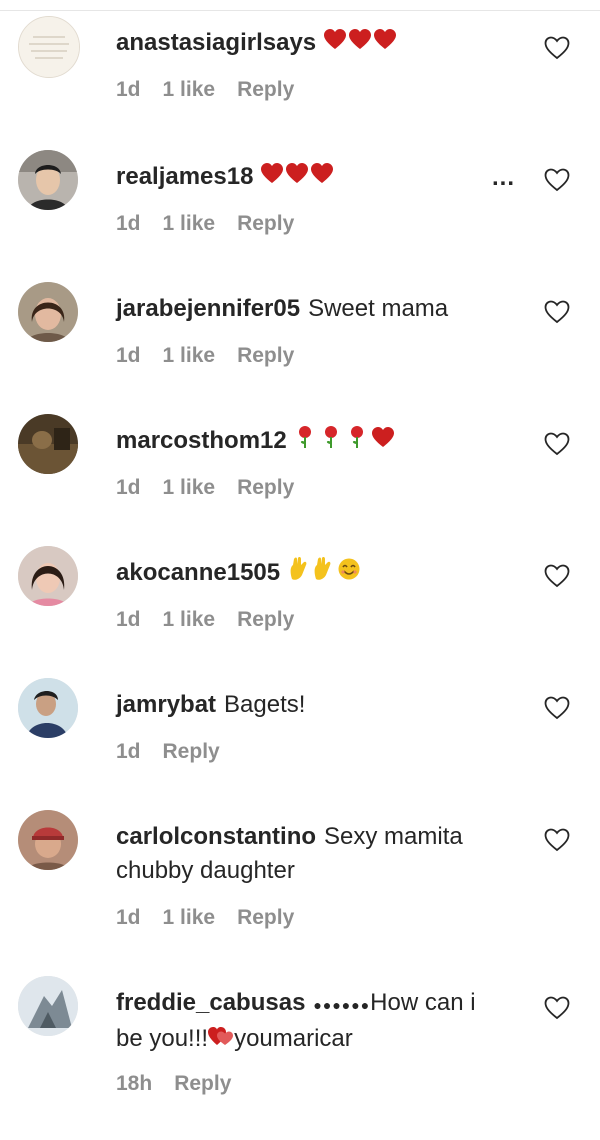  Describe the element at coordinates (216, 836) in the screenshot. I see `comment-username: carlolconstantino` at that location.